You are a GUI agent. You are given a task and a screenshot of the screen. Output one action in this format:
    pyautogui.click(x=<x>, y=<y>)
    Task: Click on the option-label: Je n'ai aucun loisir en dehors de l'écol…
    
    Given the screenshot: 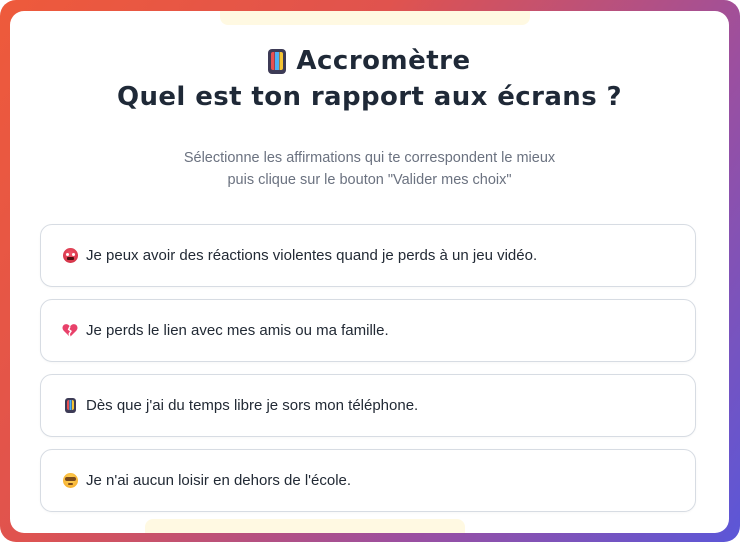 What is the action you would take?
    pyautogui.click(x=219, y=480)
    